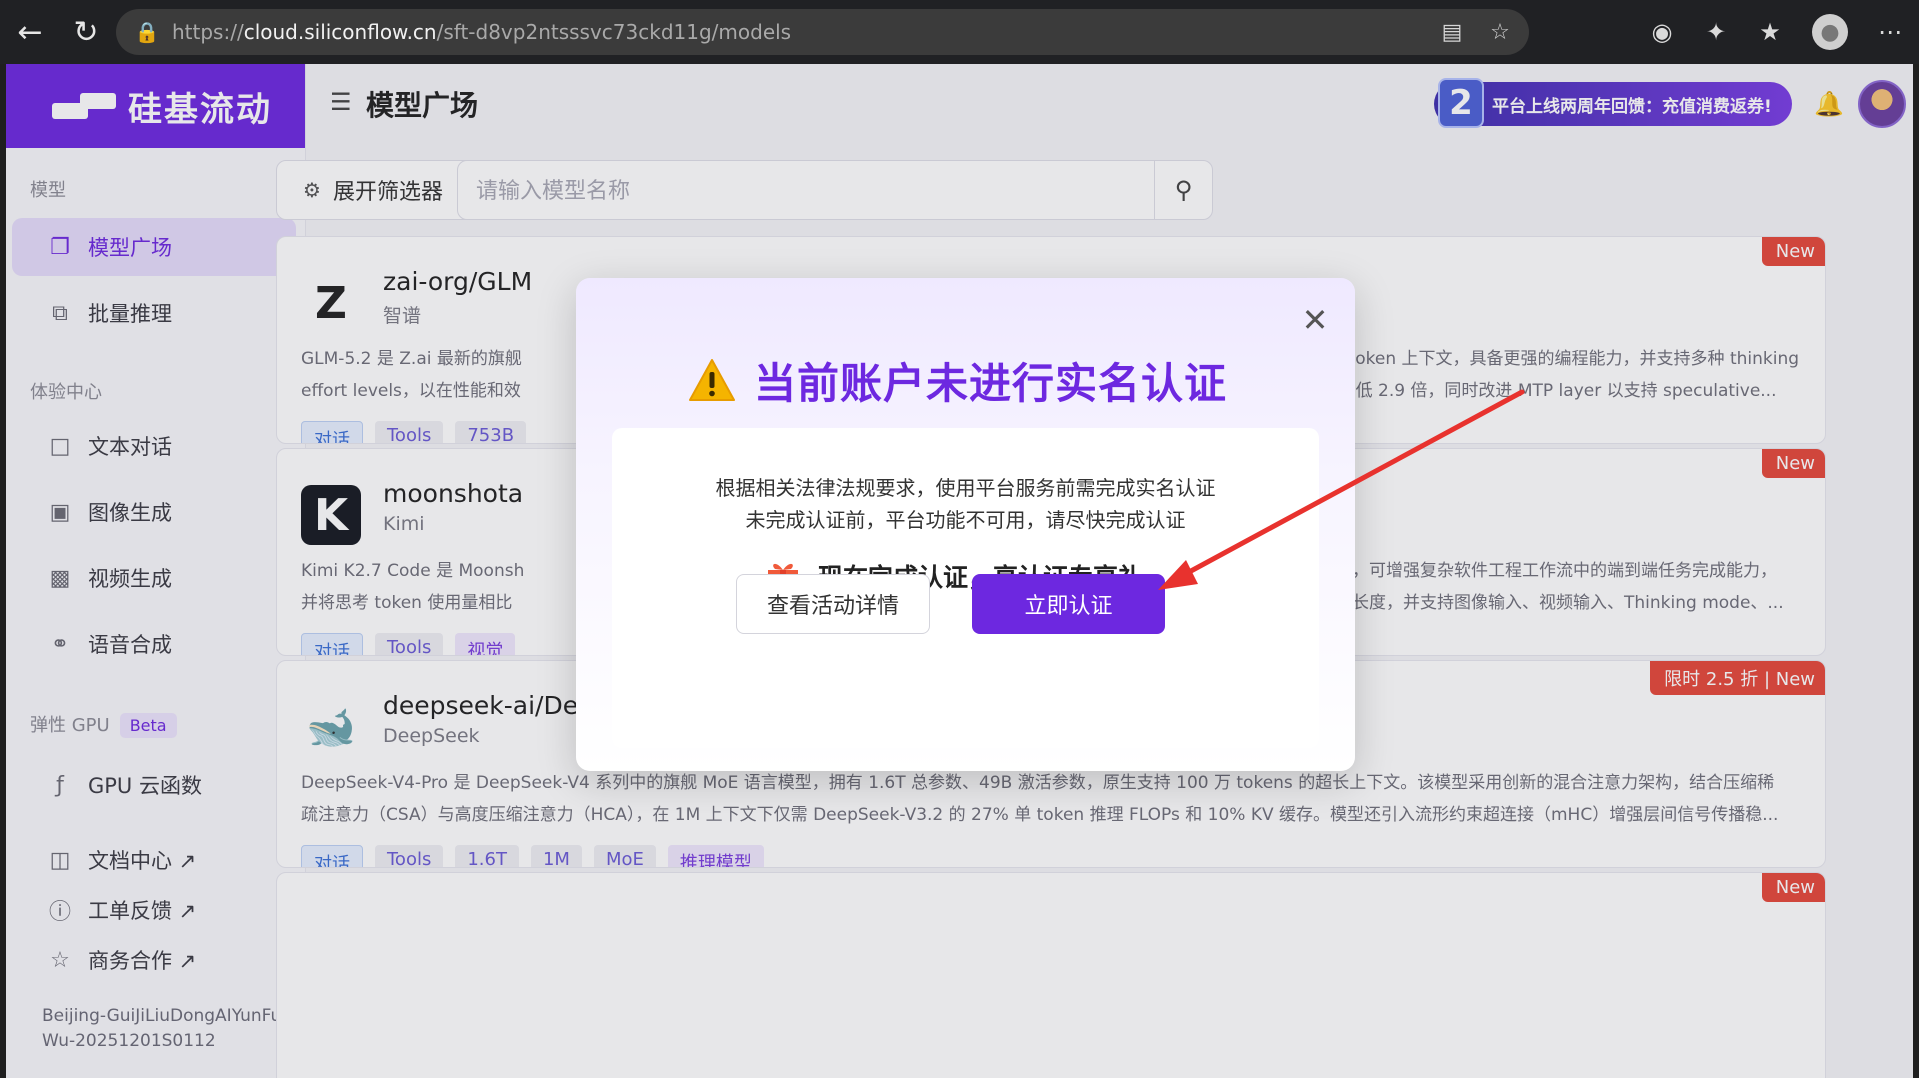 The image size is (1919, 1078). What do you see at coordinates (712, 380) in the screenshot?
I see `warning-icon` at bounding box center [712, 380].